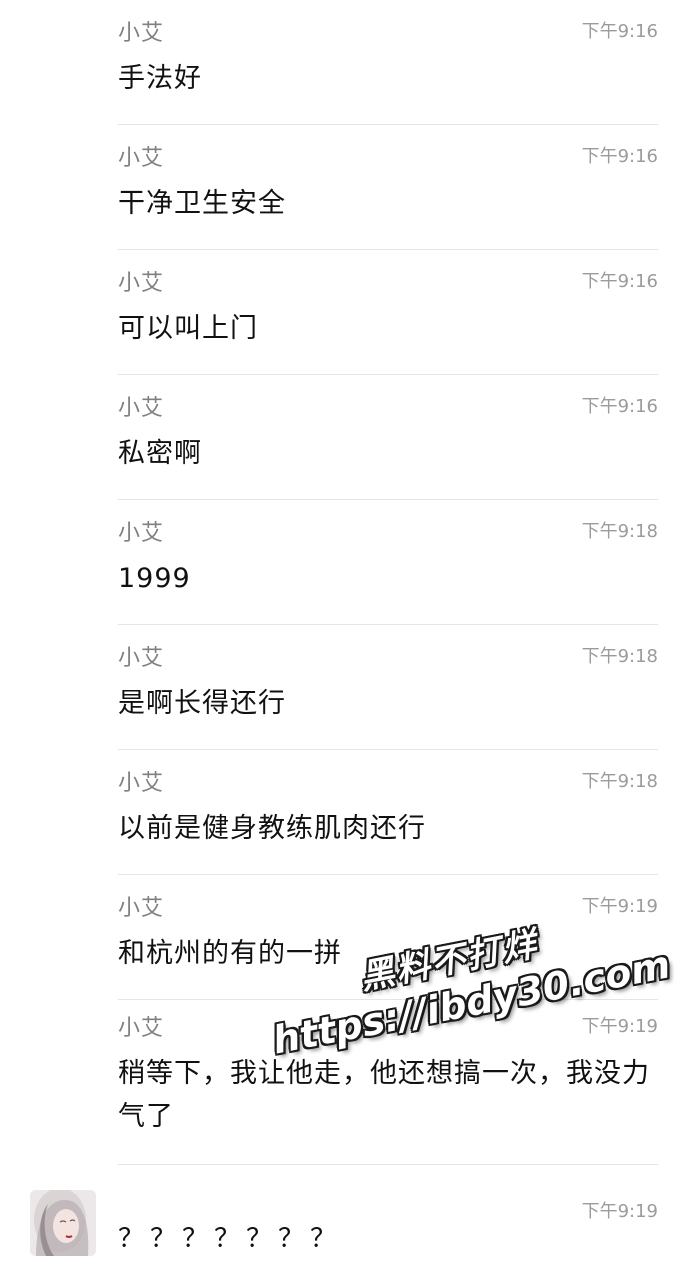  Describe the element at coordinates (188, 328) in the screenshot. I see `message-text: 可以叫上门` at that location.